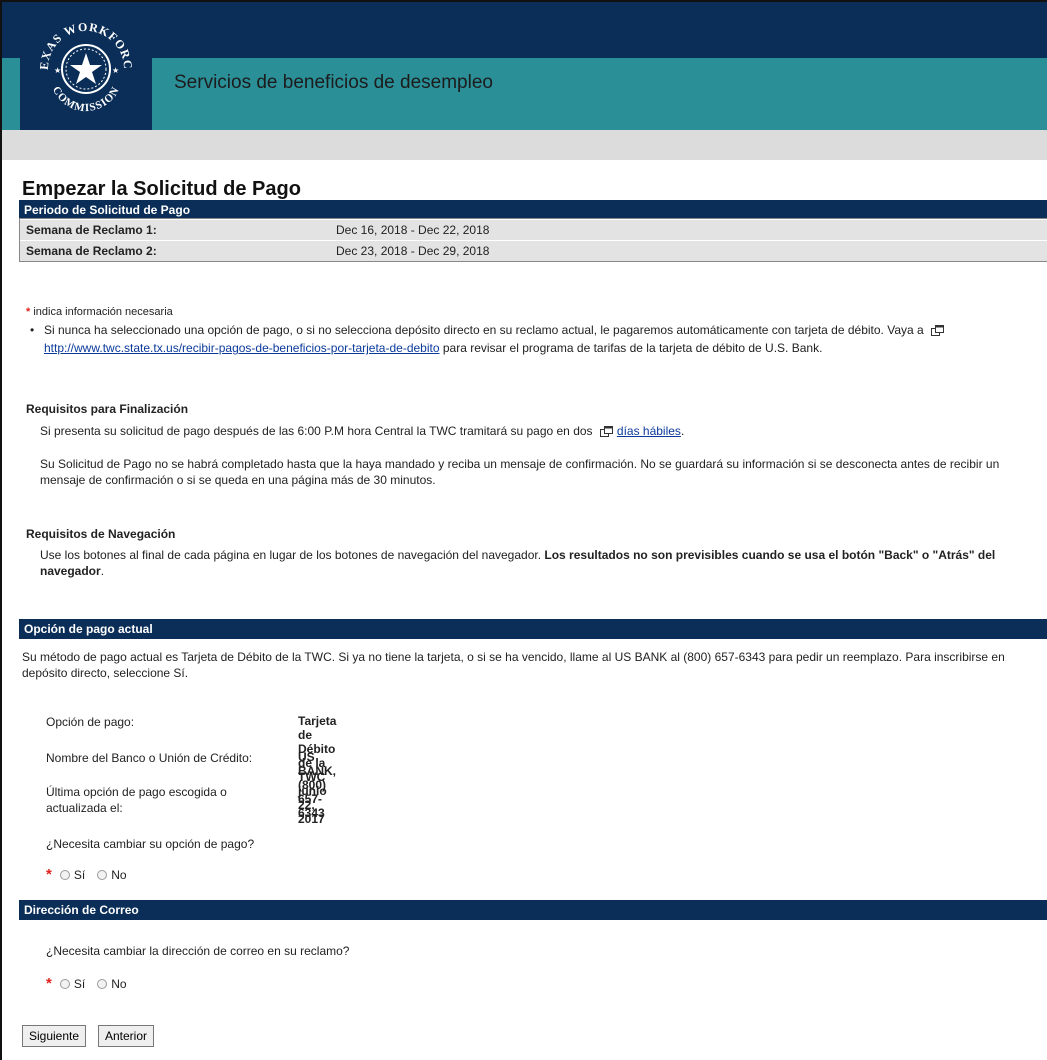  Describe the element at coordinates (161, 189) in the screenshot. I see `page-title: Empezar la Solicitud de Pago` at that location.